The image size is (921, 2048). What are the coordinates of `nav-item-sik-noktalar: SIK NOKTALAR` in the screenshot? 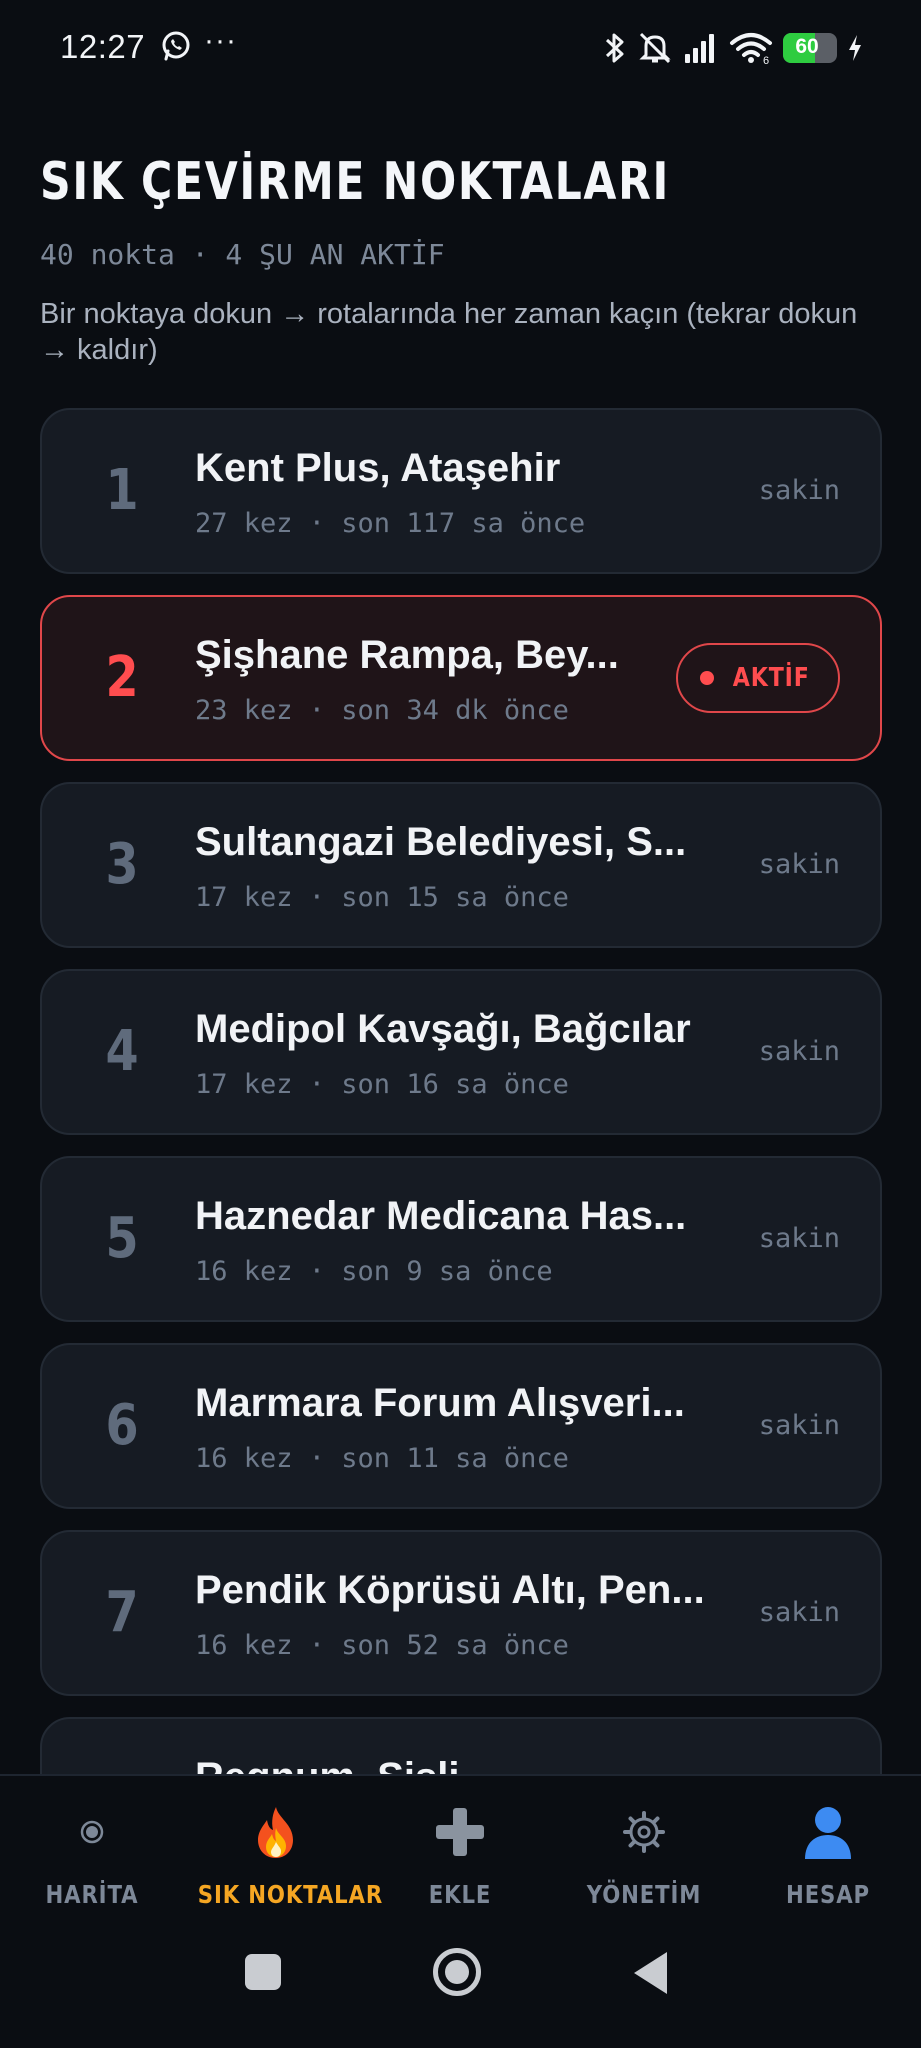 It's located at (284, 1846).